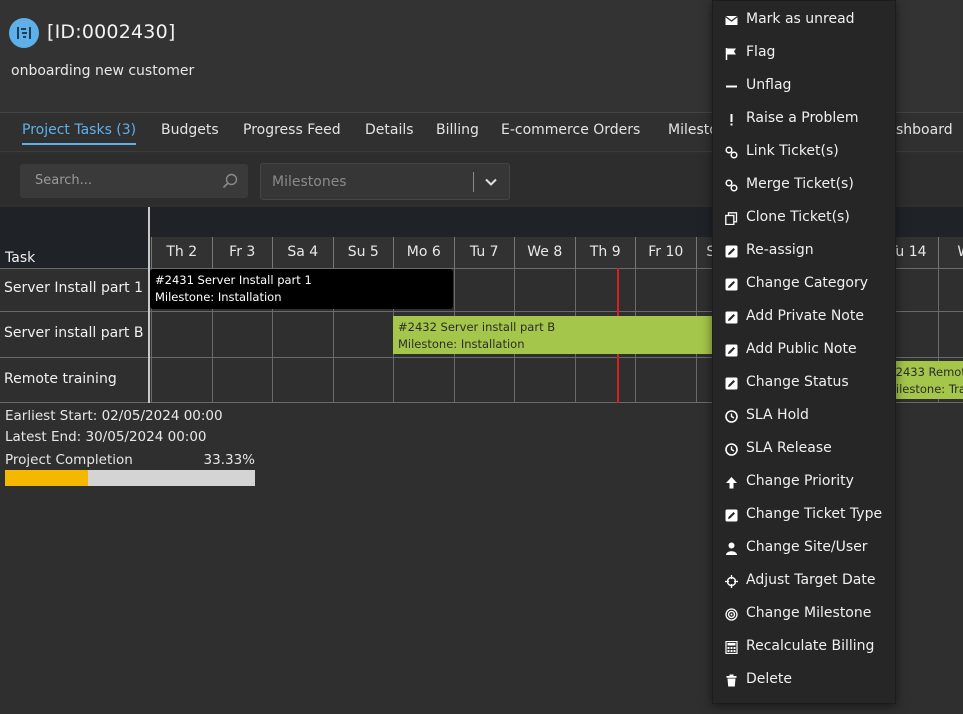  I want to click on menu-item-label: Change Site/User, so click(807, 547).